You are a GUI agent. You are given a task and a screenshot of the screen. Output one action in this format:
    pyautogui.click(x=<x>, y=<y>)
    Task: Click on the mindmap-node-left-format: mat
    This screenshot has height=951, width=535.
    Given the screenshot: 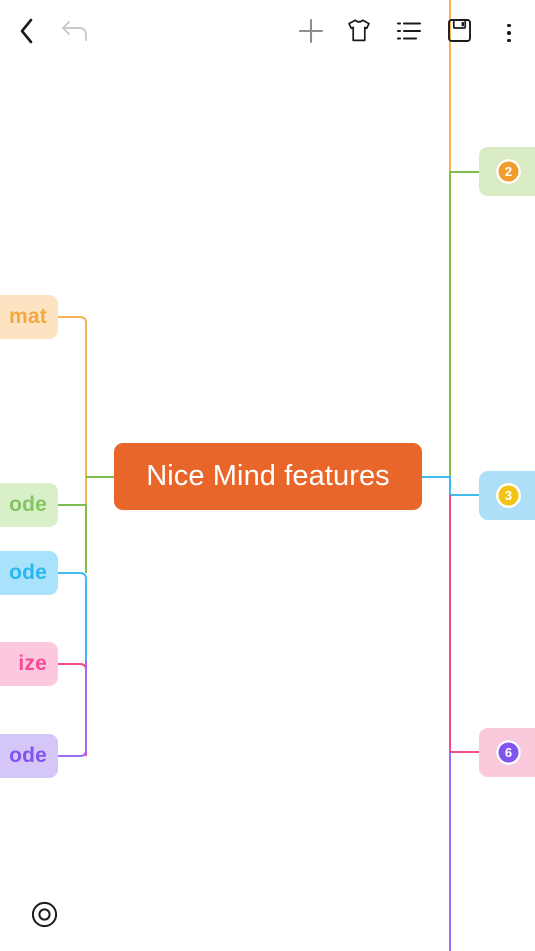 What is the action you would take?
    pyautogui.click(x=29, y=317)
    